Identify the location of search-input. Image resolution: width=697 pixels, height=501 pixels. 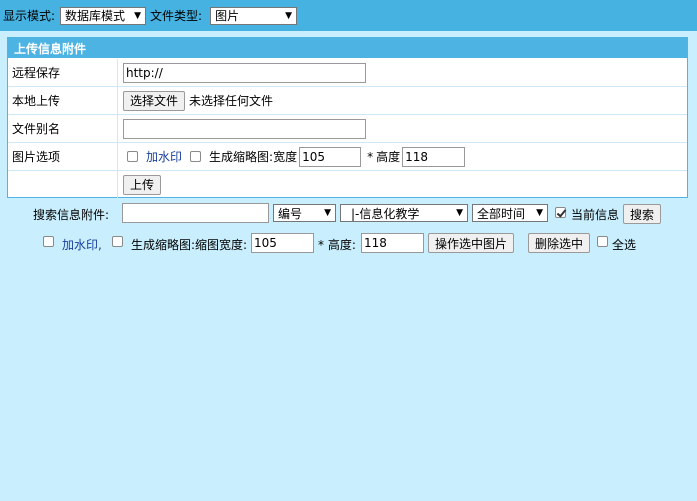
(195, 213).